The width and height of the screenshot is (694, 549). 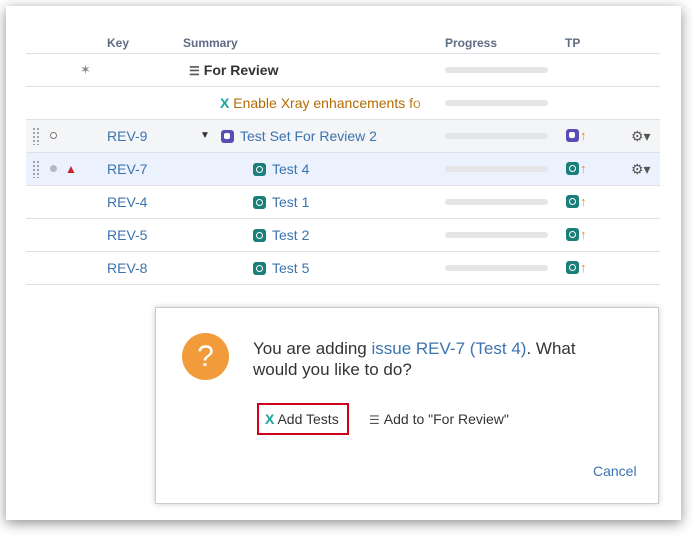 What do you see at coordinates (291, 268) in the screenshot?
I see `summary-text: Test 5` at bounding box center [291, 268].